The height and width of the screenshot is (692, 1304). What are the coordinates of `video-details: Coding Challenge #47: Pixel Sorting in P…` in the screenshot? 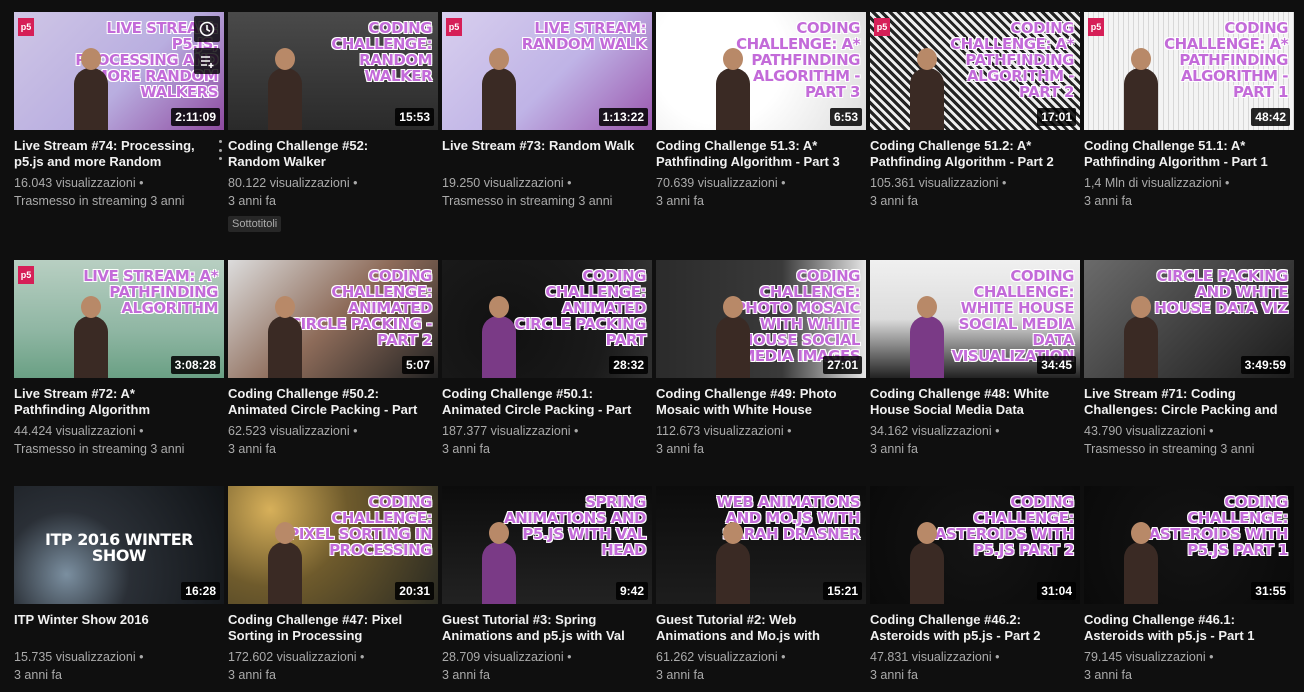 It's located at (333, 644).